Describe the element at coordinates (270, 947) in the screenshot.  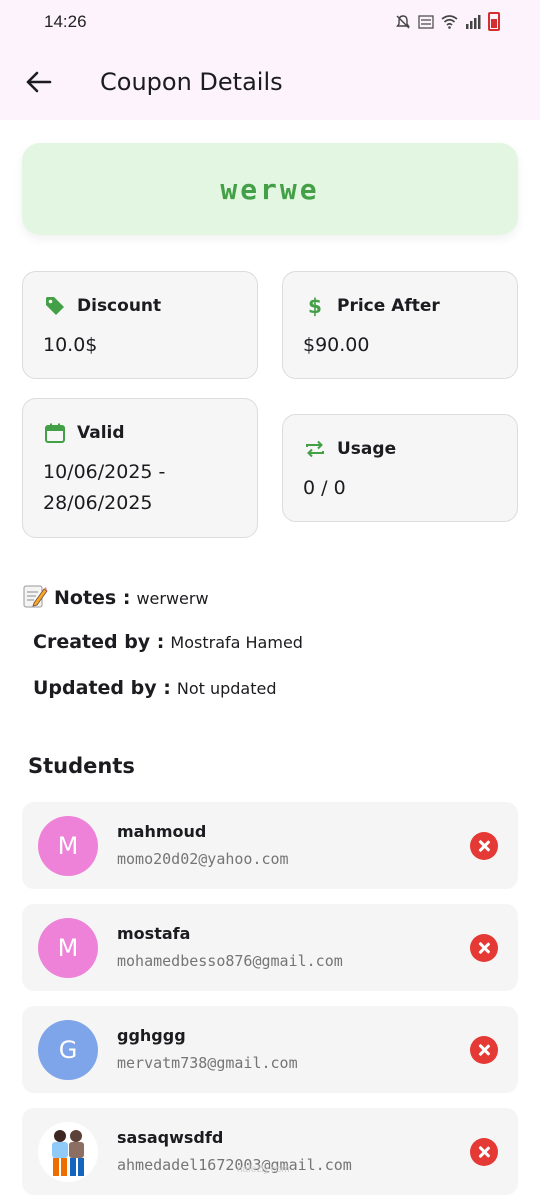
I see `student-row: M mostafa mohamedbesso876@gmail.com` at that location.